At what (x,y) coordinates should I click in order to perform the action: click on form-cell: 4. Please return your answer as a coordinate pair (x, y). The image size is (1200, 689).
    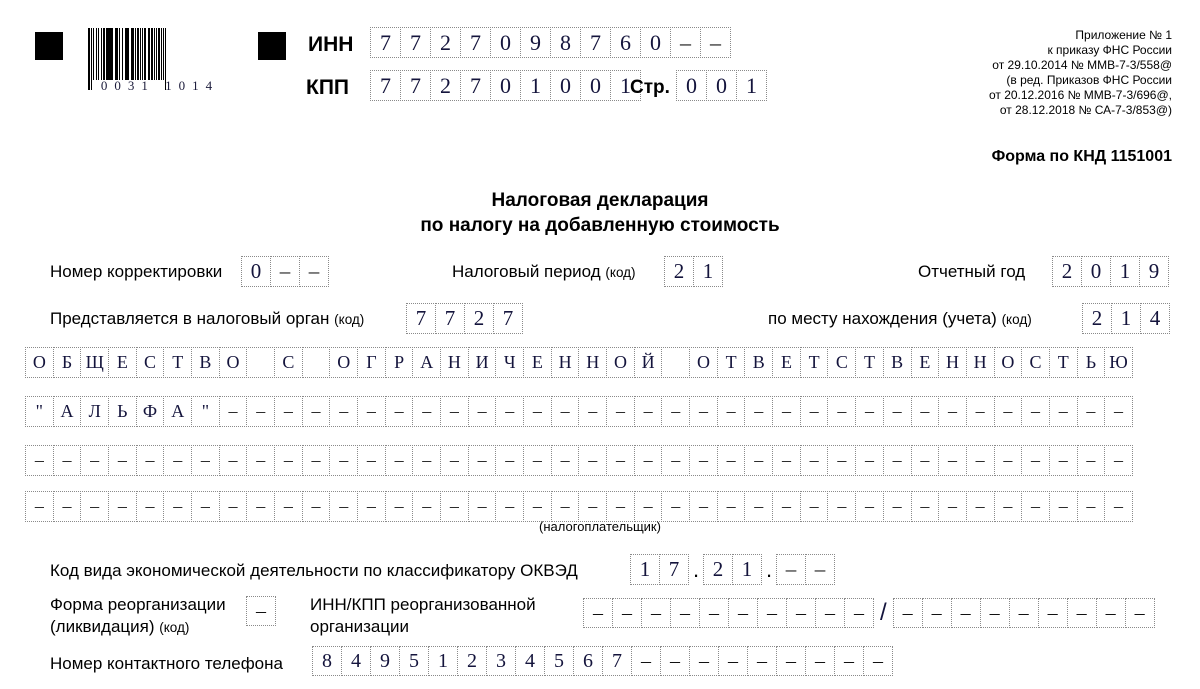
    Looking at the image, I should click on (1155, 318).